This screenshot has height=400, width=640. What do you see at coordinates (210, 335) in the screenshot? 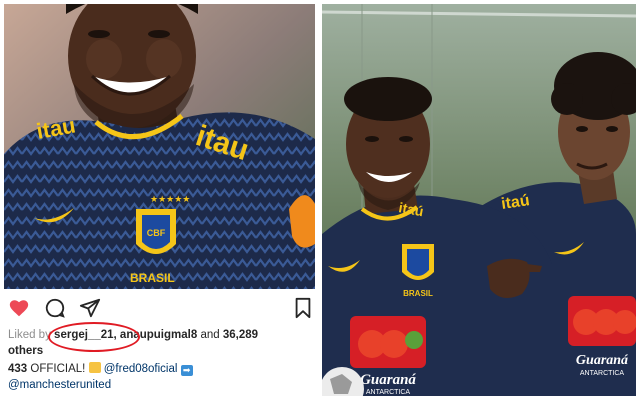
I see `and-label: and` at bounding box center [210, 335].